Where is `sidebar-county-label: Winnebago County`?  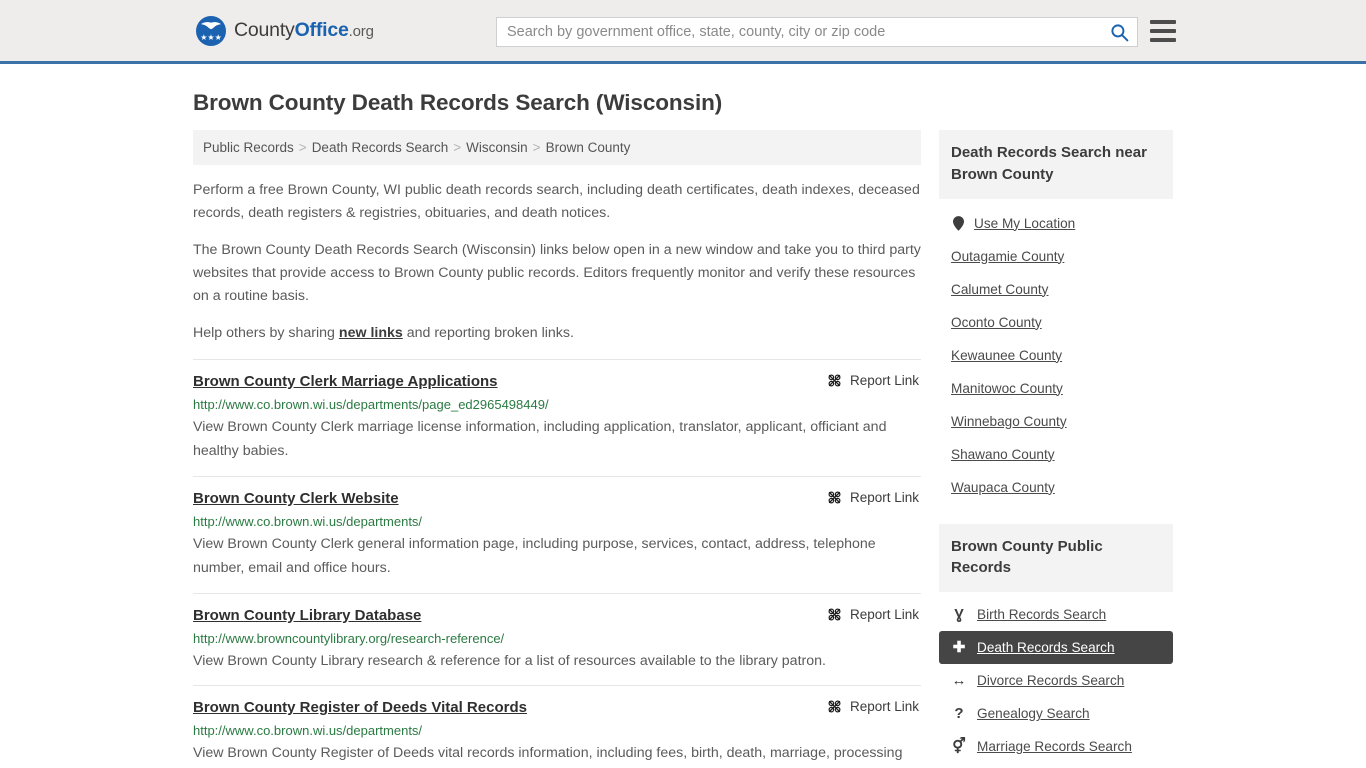 sidebar-county-label: Winnebago County is located at coordinates (1009, 421).